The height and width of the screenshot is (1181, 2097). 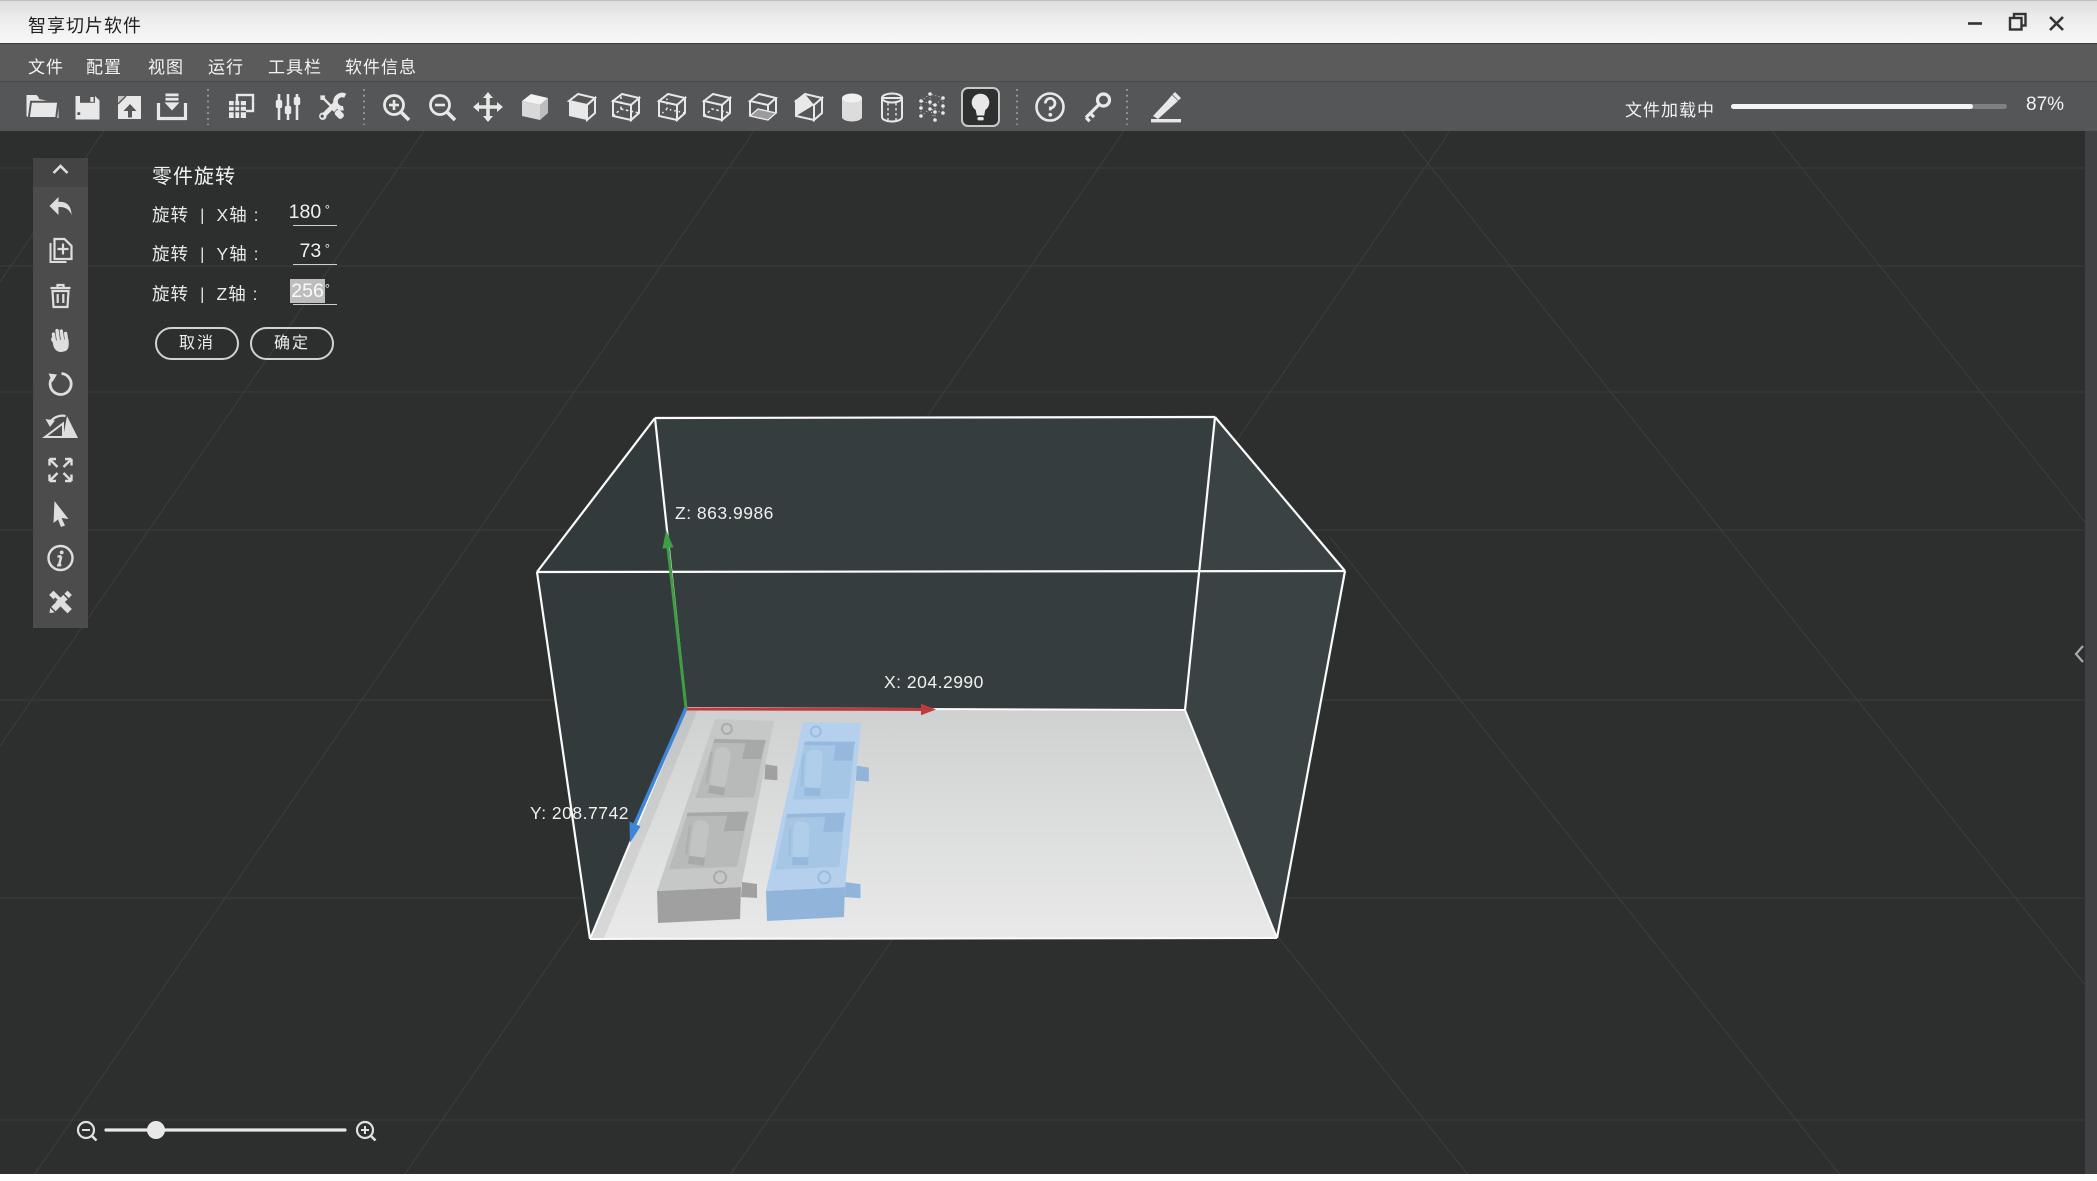 What do you see at coordinates (724, 513) in the screenshot?
I see `svg-text: Z: 863.9986` at bounding box center [724, 513].